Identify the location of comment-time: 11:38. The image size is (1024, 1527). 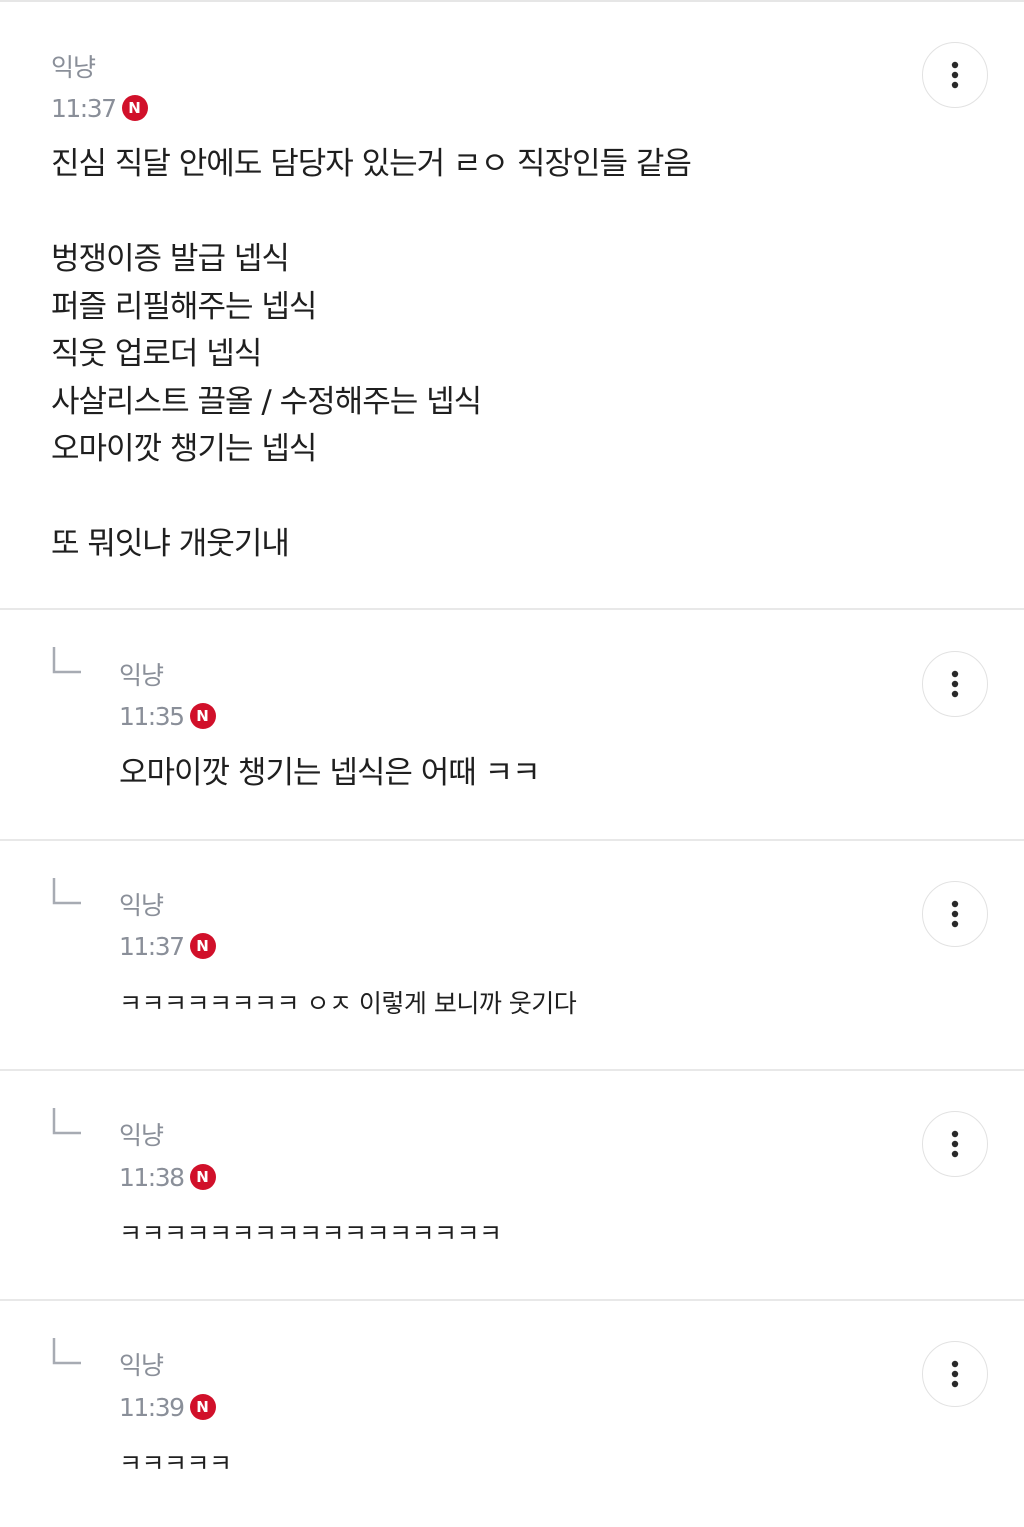
(152, 1177).